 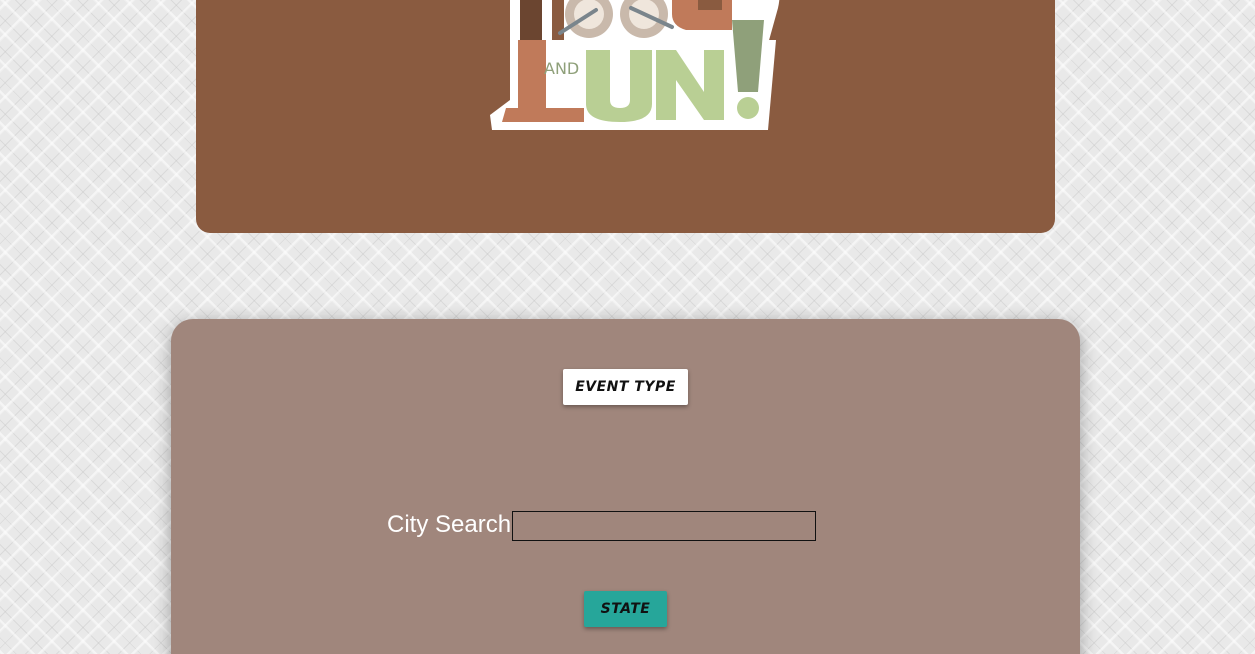 What do you see at coordinates (625, 387) in the screenshot?
I see `event-type-button: EVENT TYPE` at bounding box center [625, 387].